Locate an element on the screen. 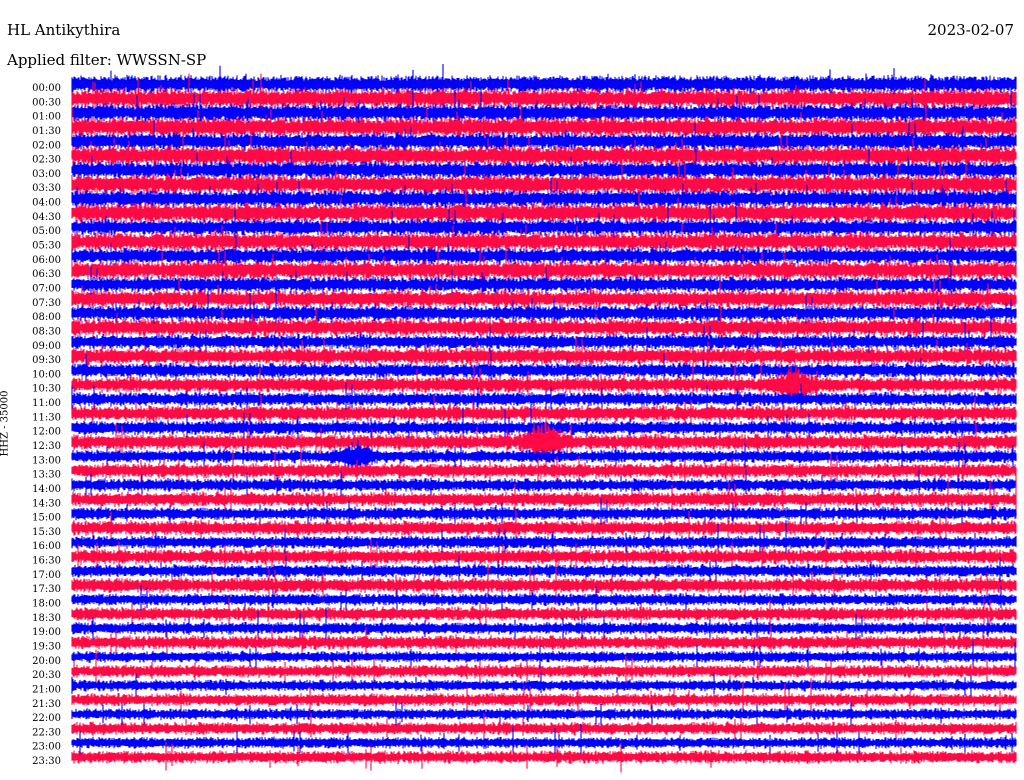 This screenshot has height=780, width=1024. row-tick-label: 10:30 is located at coordinates (46, 389).